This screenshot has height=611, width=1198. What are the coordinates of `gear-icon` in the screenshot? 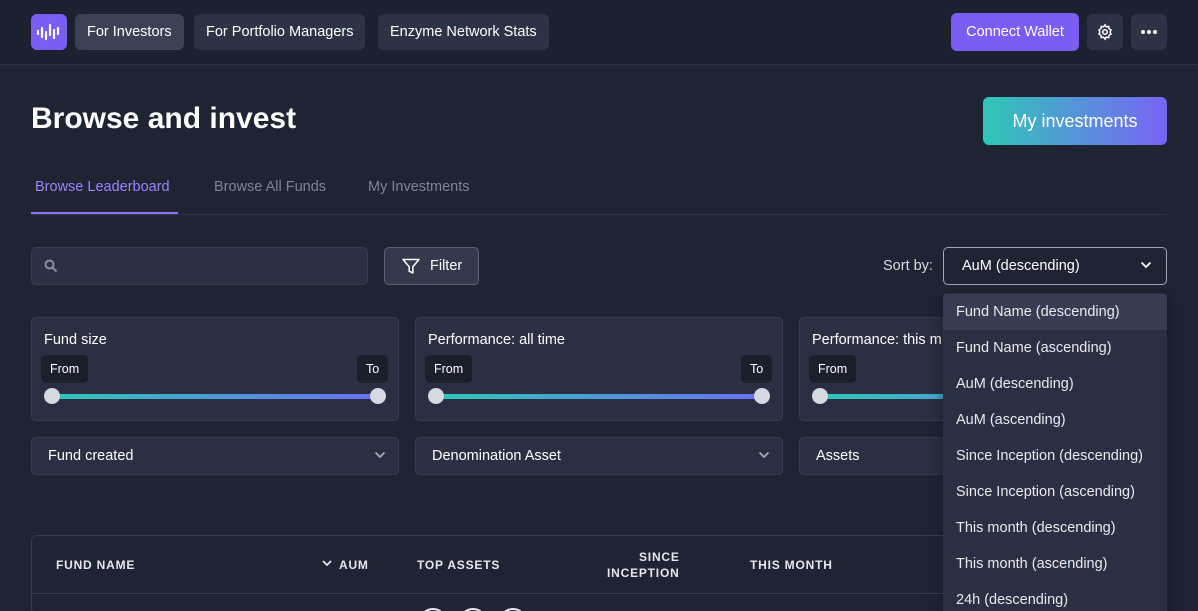 It's located at (1105, 32).